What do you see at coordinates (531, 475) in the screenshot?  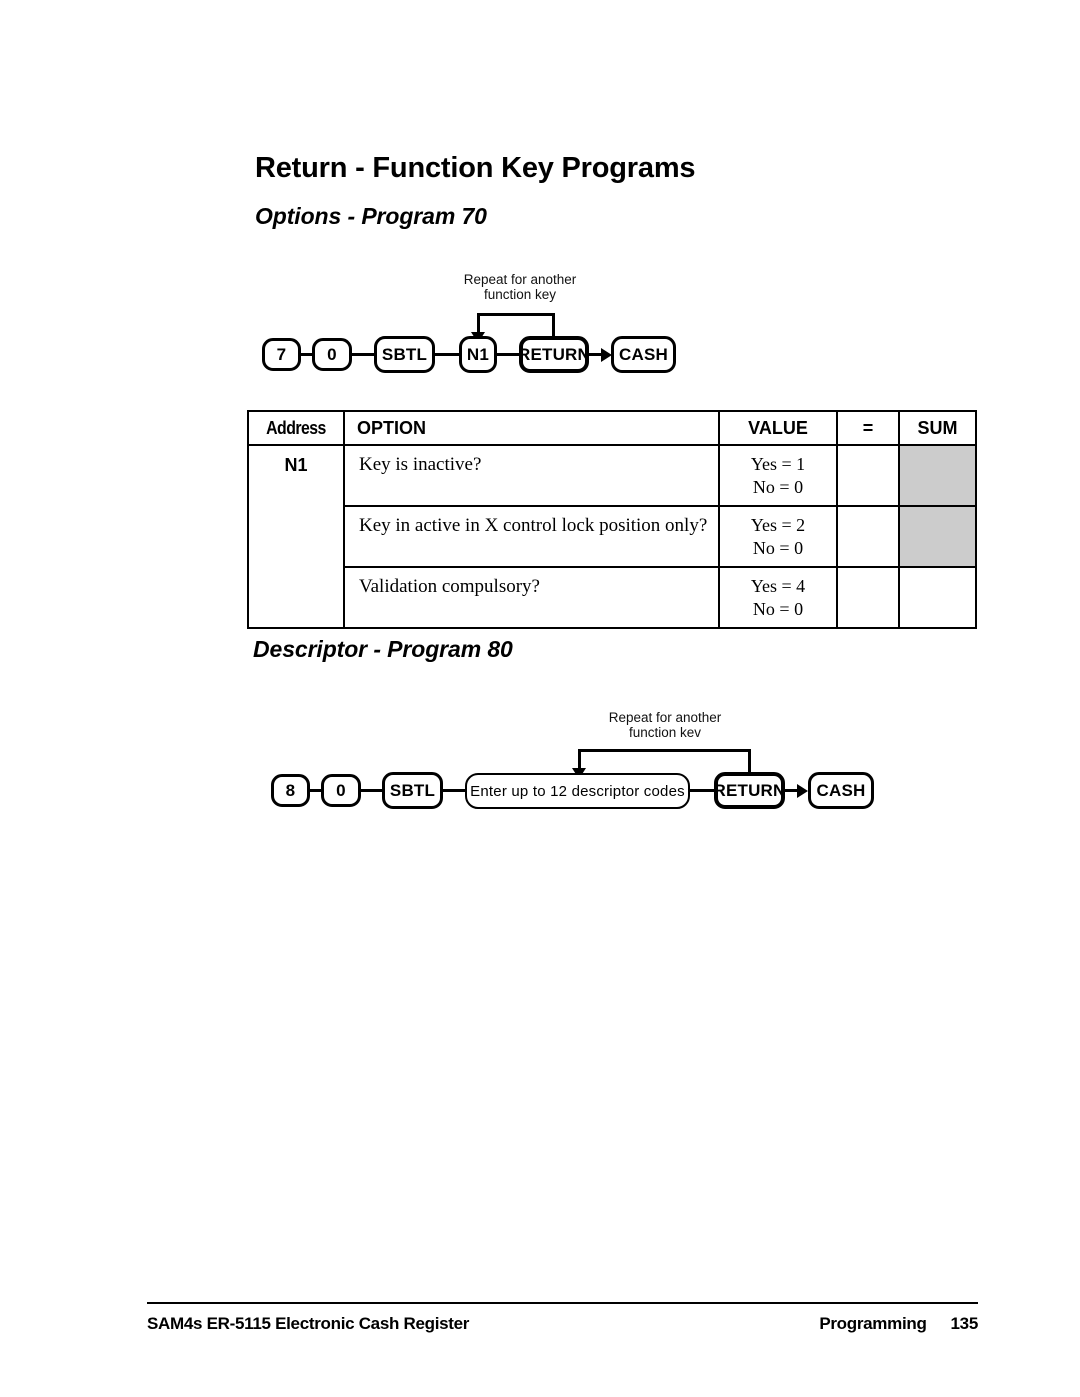 I see `option-text-1: Key is inactive?` at bounding box center [531, 475].